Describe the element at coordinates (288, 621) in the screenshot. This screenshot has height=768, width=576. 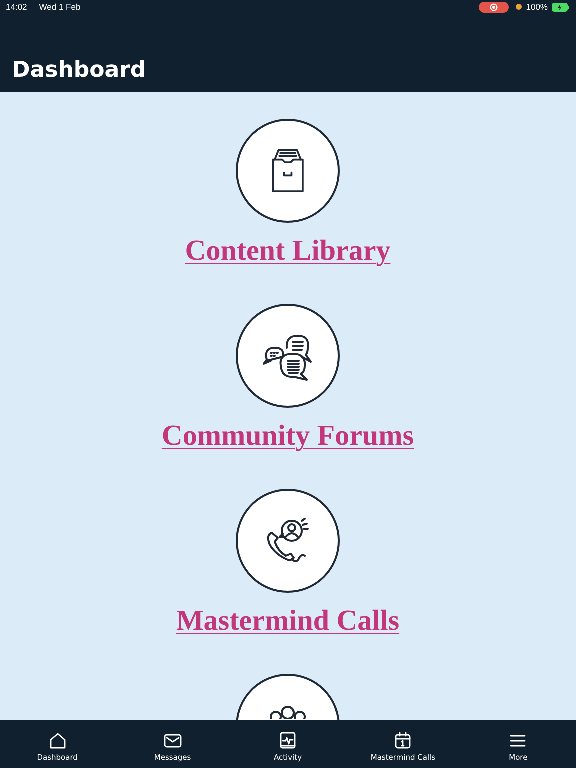
I see `section-link: Mastermind Calls` at that location.